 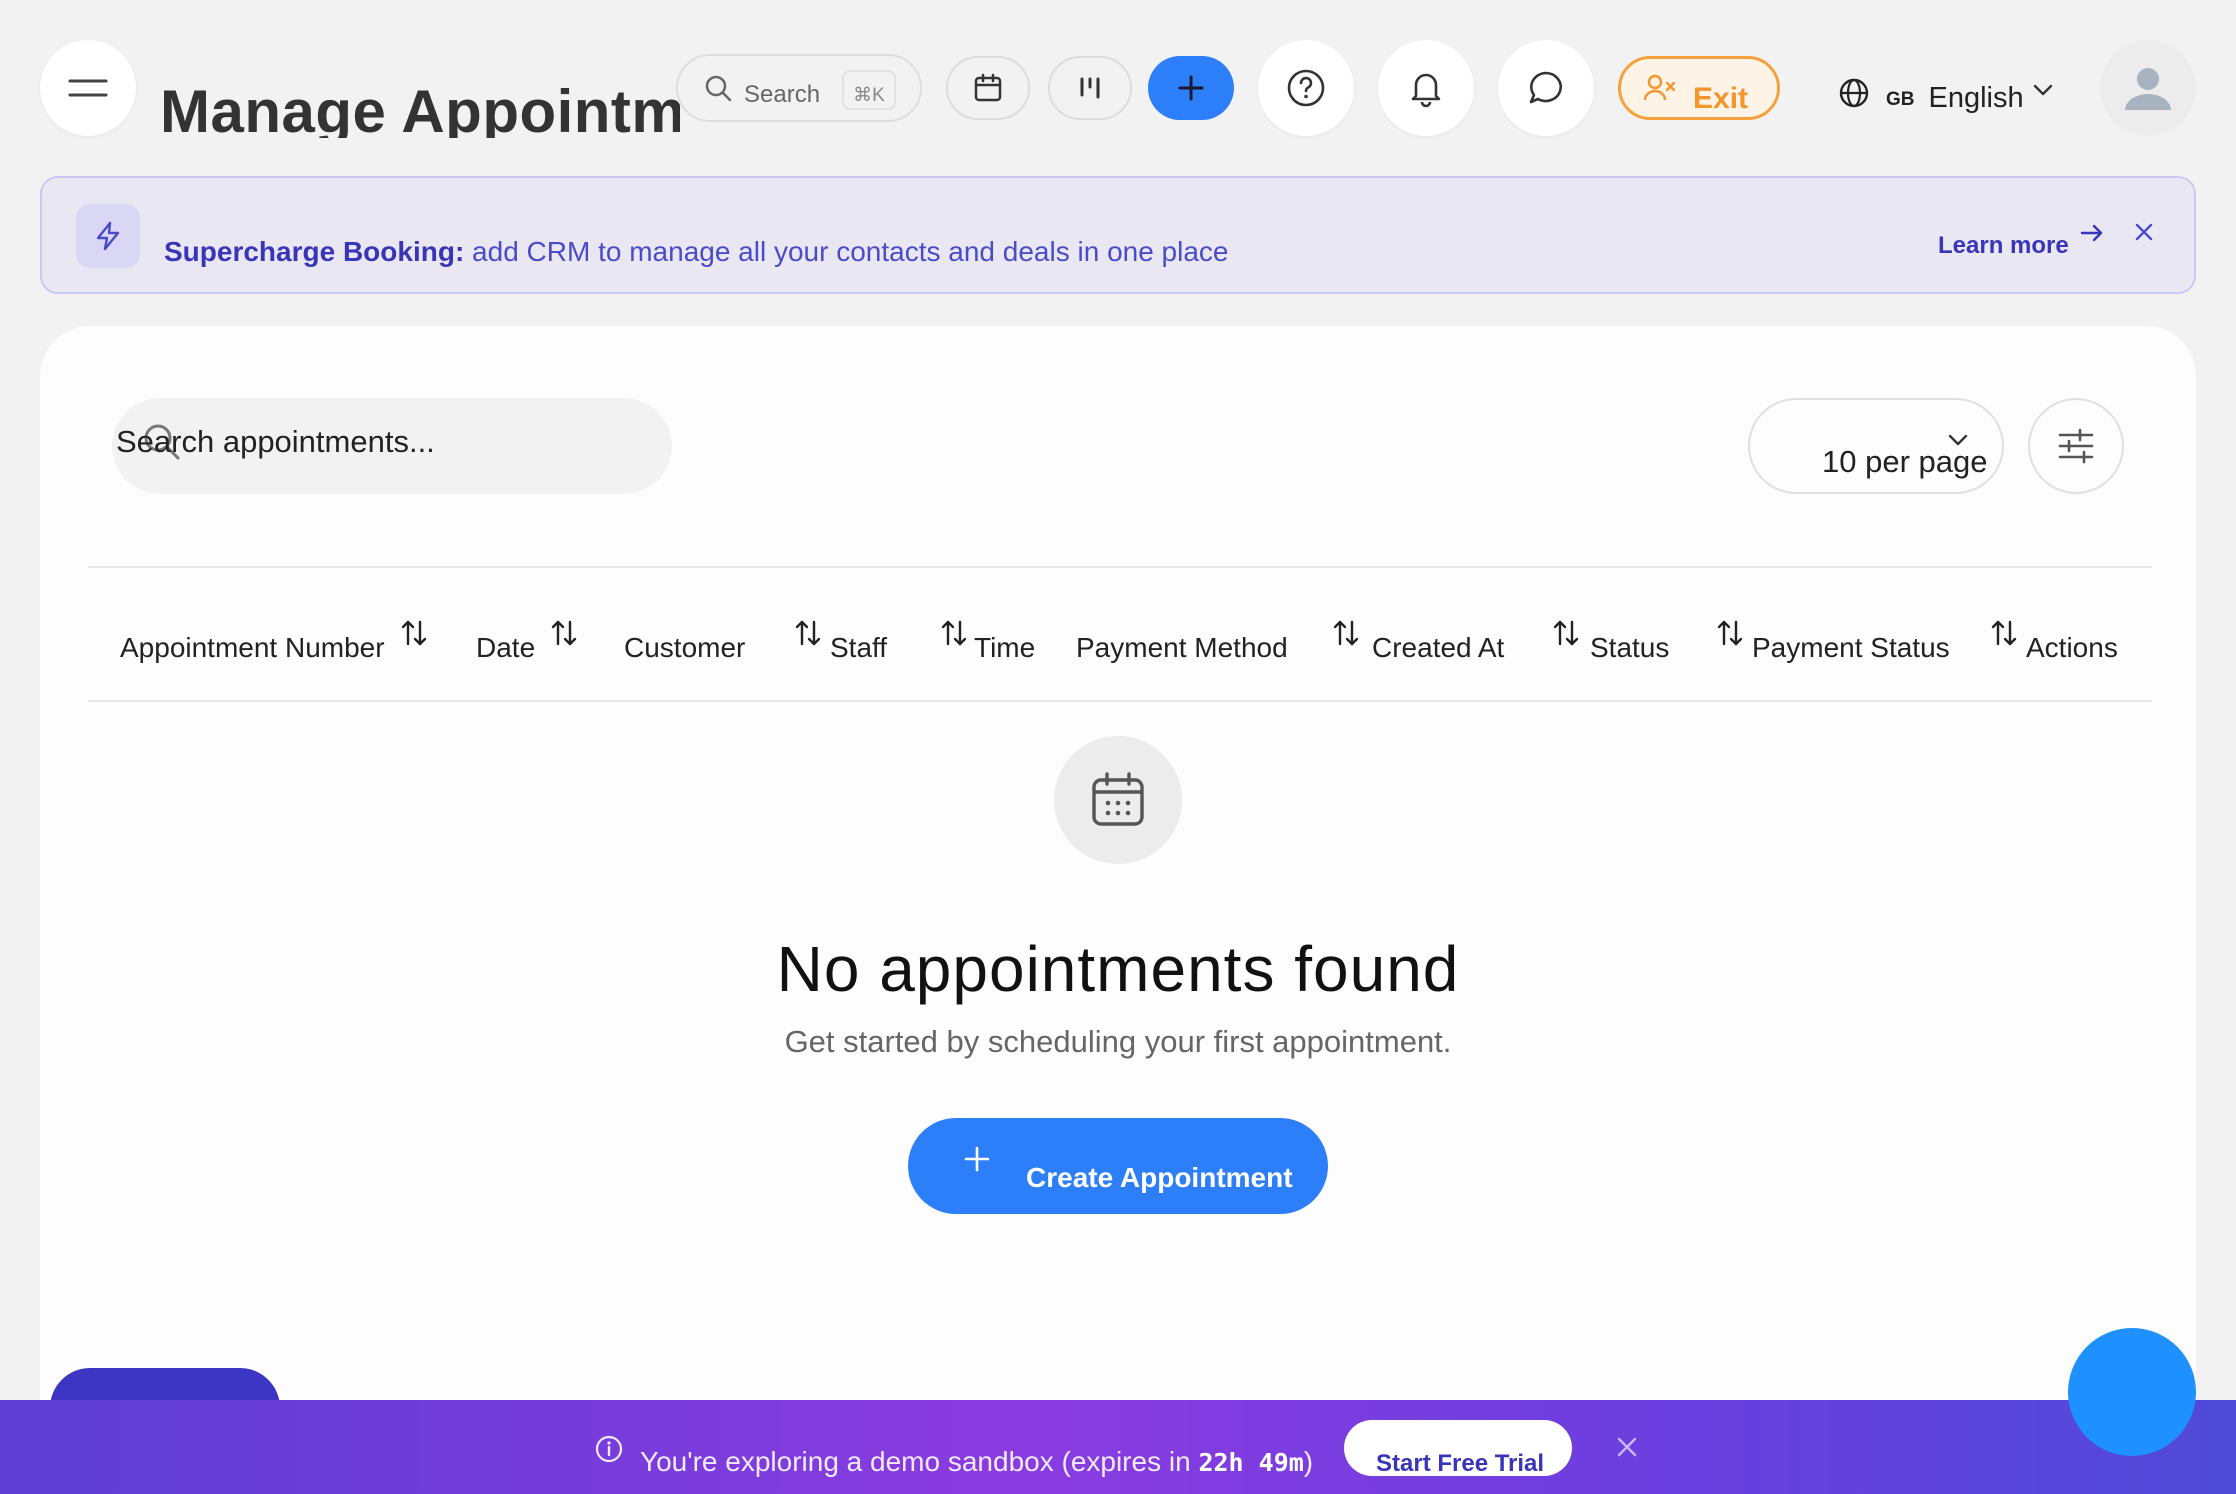 I want to click on column-payment-method: Payment Method, so click(x=1182, y=648).